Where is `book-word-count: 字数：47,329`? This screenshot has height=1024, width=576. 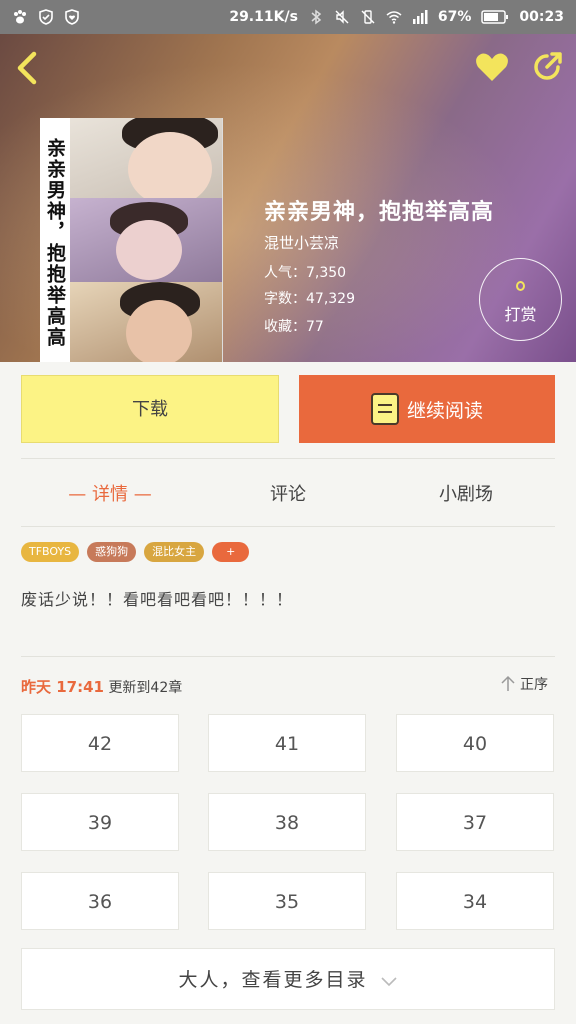 book-word-count: 字数：47,329 is located at coordinates (309, 299).